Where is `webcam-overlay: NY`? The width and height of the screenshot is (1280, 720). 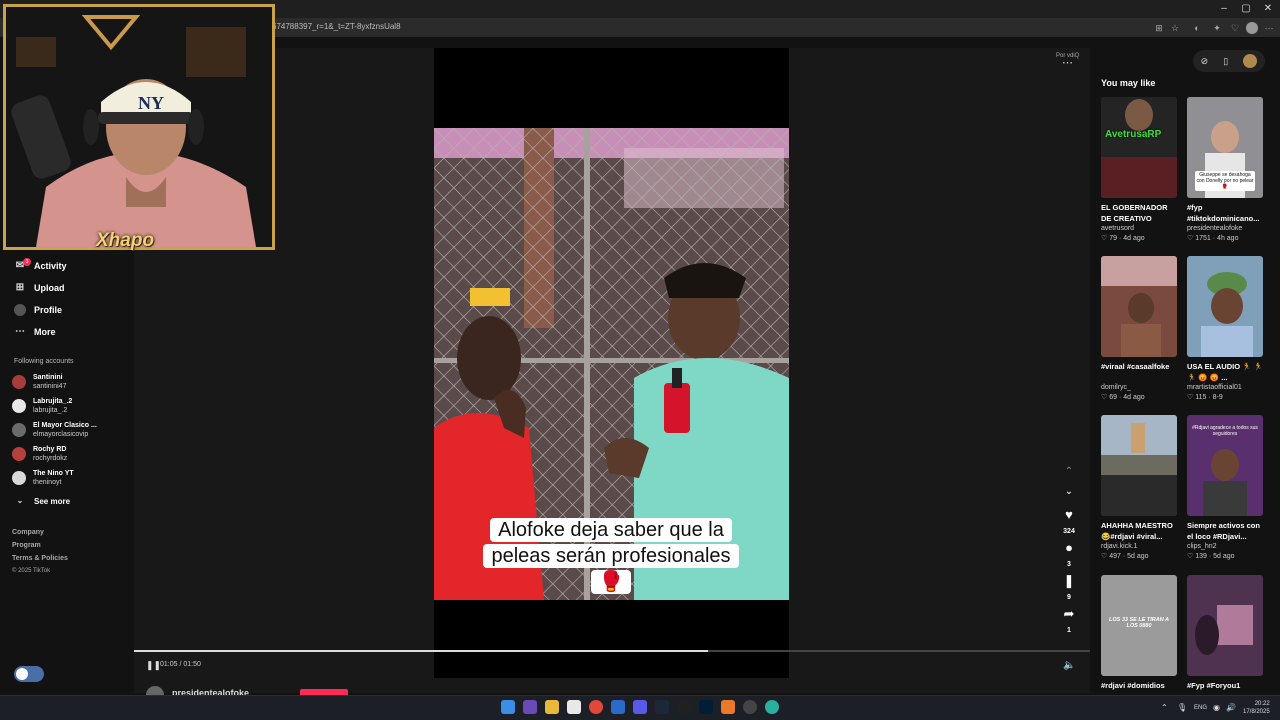
webcam-overlay: NY is located at coordinates (139, 127).